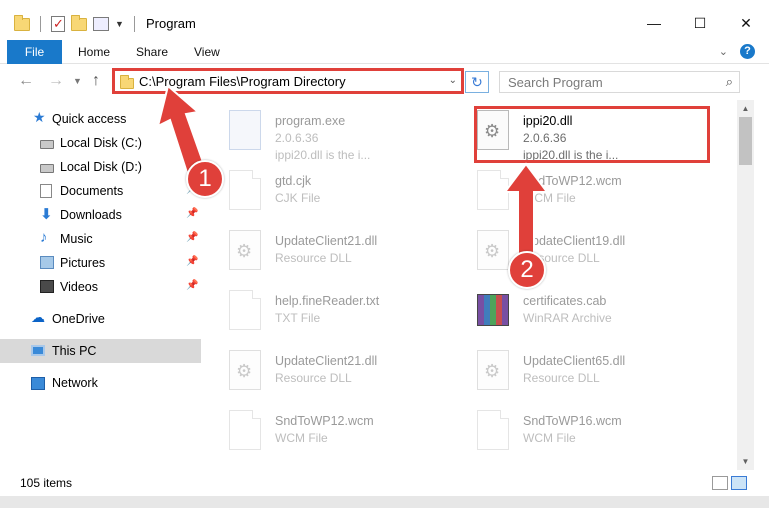 The image size is (769, 508). I want to click on target-file-highlight, so click(592, 134).